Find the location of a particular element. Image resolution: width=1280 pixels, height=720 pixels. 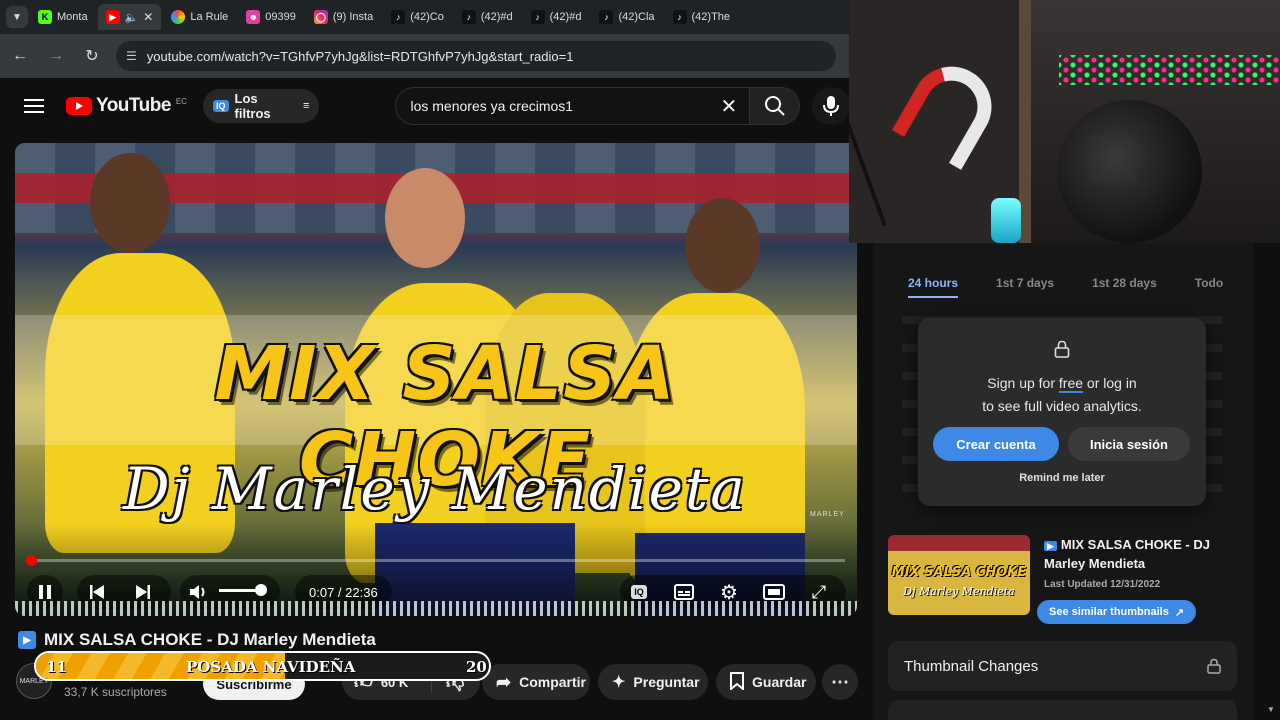

external-link-icon: ↗ is located at coordinates (1179, 612).